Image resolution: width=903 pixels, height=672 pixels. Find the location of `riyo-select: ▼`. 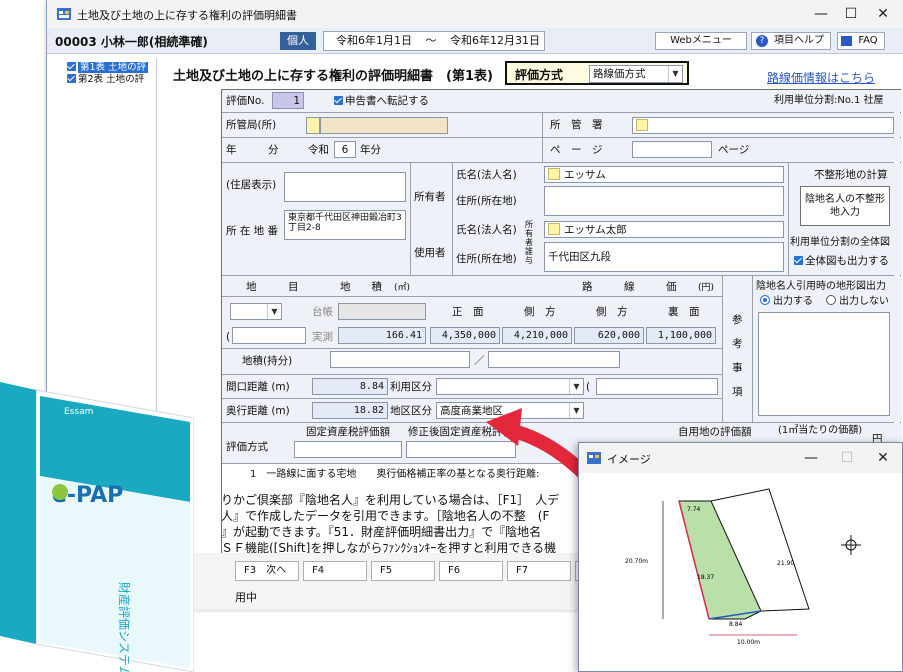

riyo-select: ▼ is located at coordinates (510, 386).